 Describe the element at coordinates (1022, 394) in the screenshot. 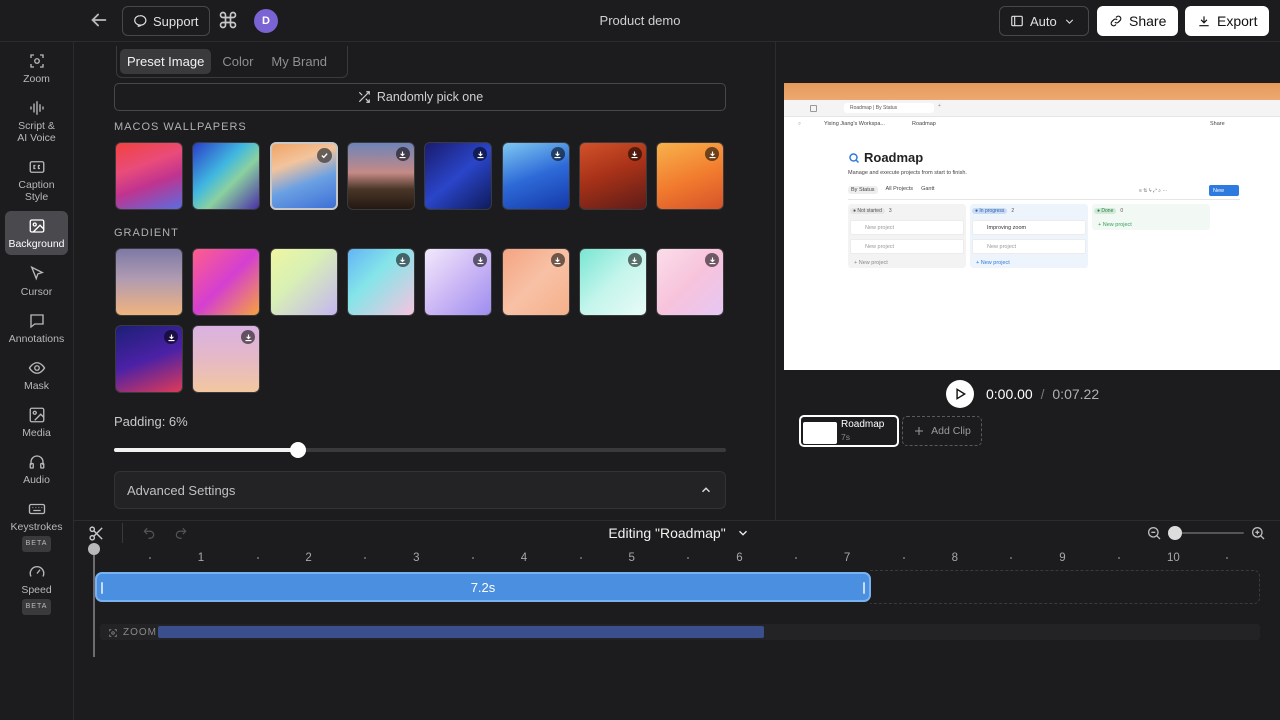

I see `playback-controls: 0:00.00 / 0:07.22` at that location.